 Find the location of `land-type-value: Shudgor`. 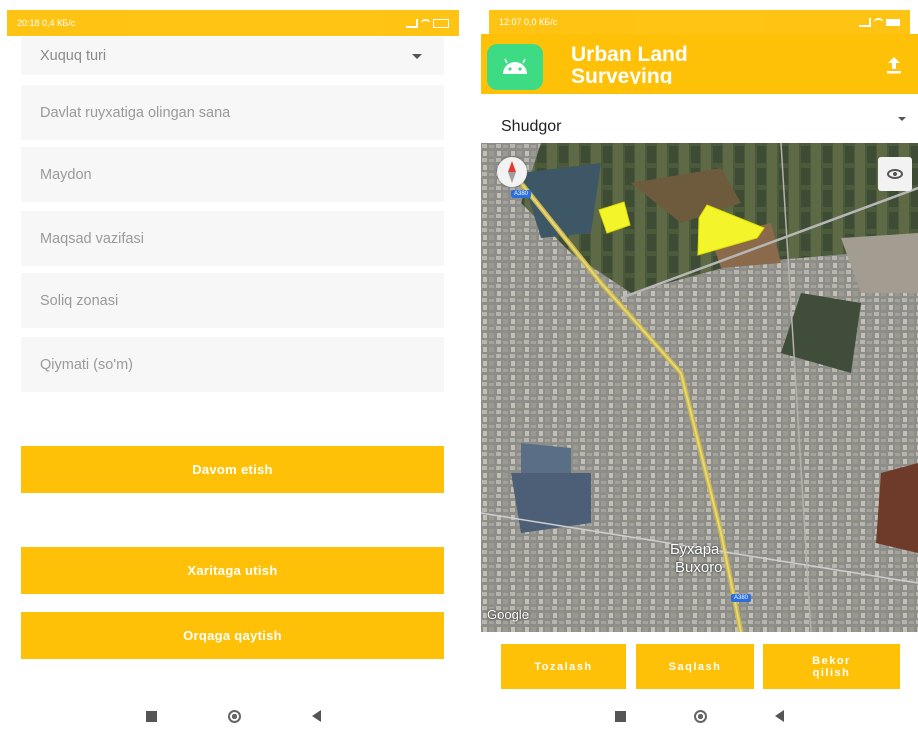

land-type-value: Shudgor is located at coordinates (531, 126).